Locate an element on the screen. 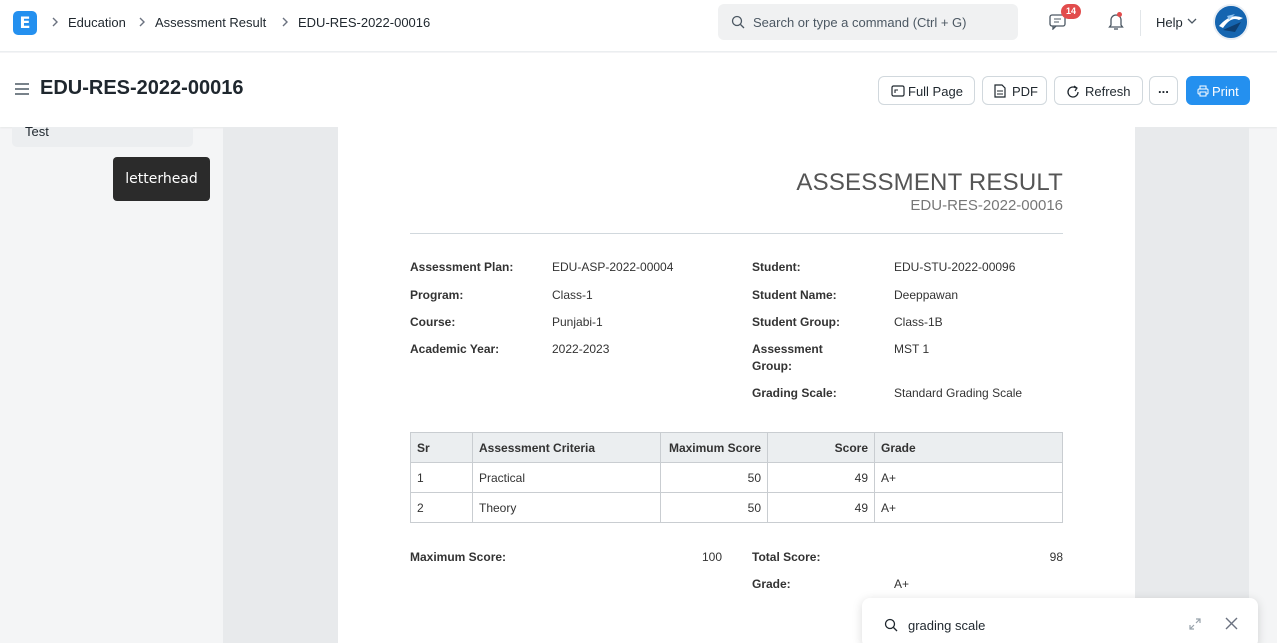  cell-criteria: Practical is located at coordinates (566, 477).